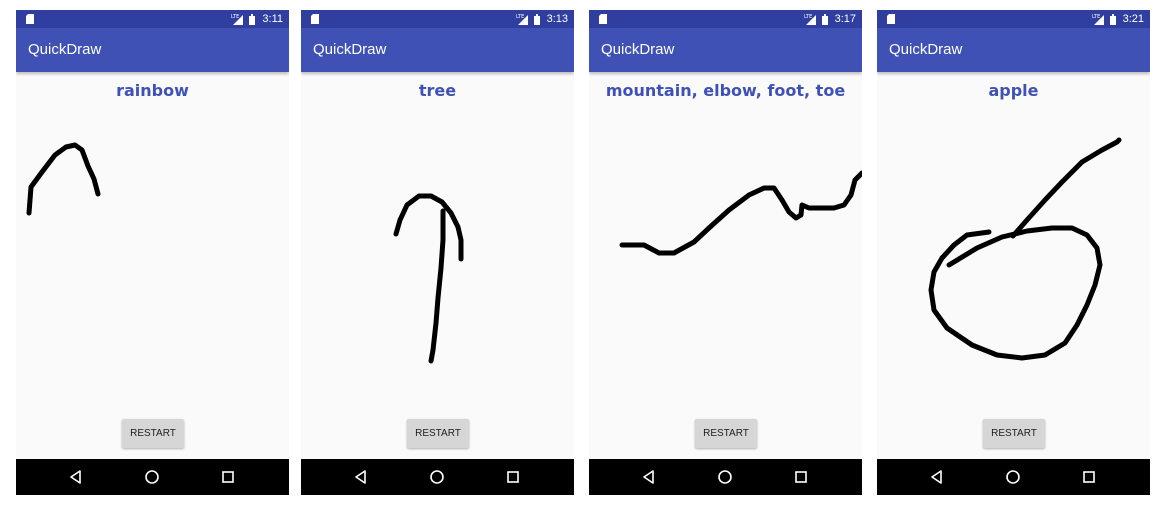 This screenshot has width=1165, height=507. I want to click on status-bar: LTE 3:11, so click(152, 19).